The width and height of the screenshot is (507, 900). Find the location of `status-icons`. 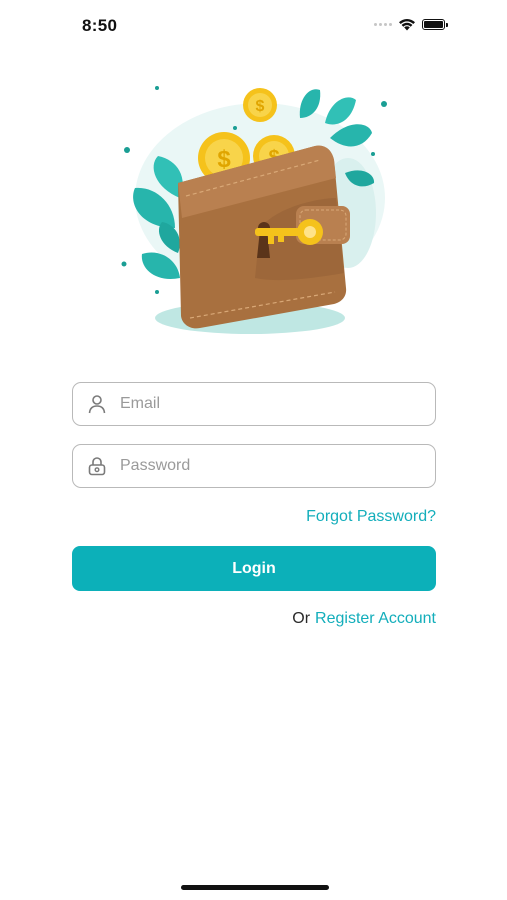

status-icons is located at coordinates (411, 24).